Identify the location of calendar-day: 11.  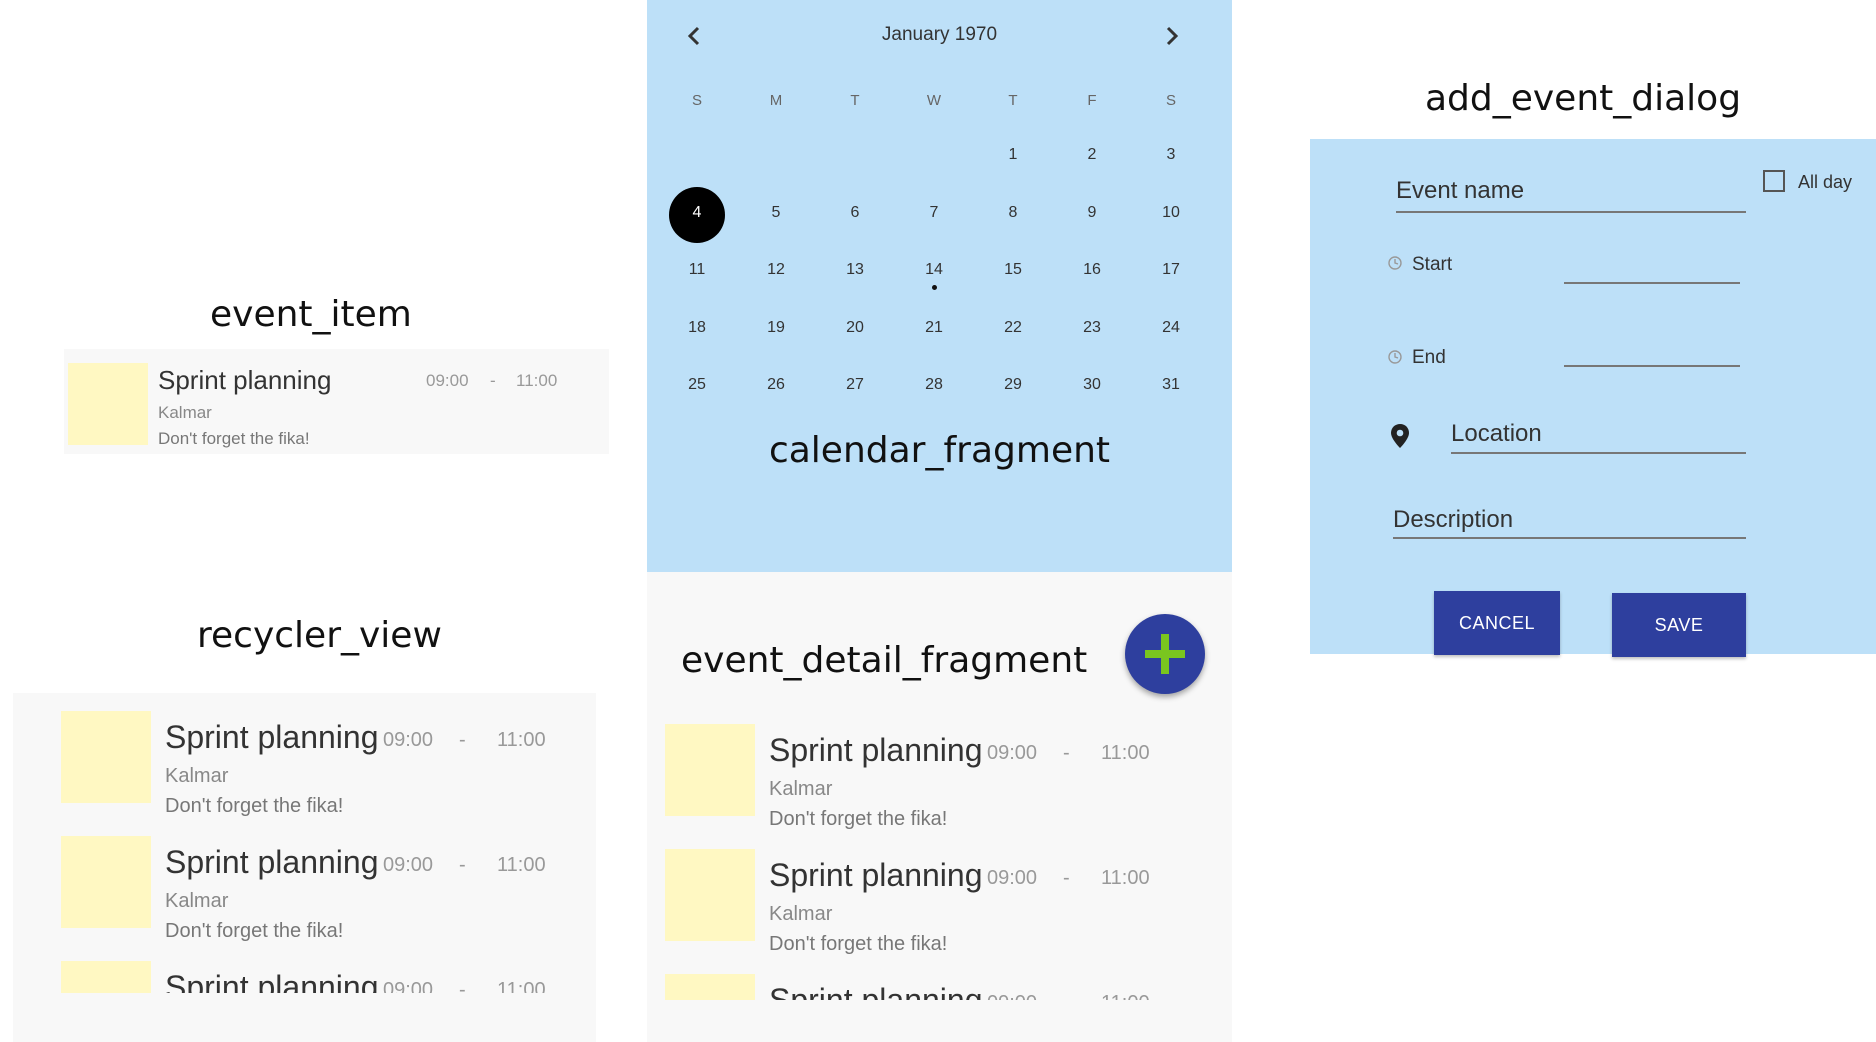
(697, 270).